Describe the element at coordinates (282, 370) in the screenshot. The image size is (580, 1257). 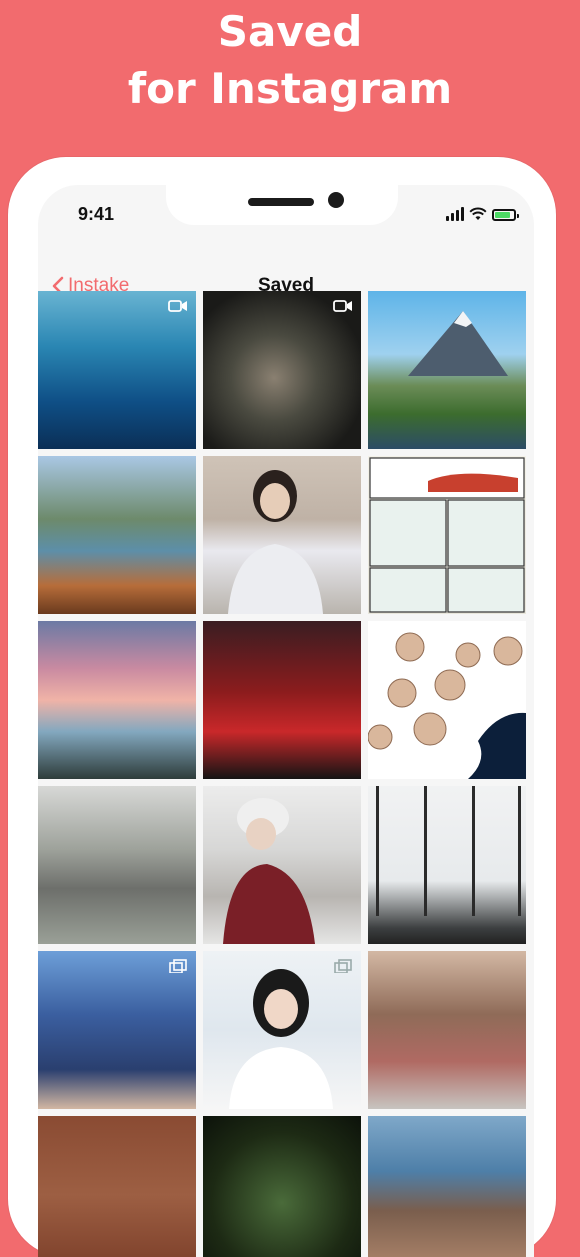
I see `tile-sea-turtle` at that location.